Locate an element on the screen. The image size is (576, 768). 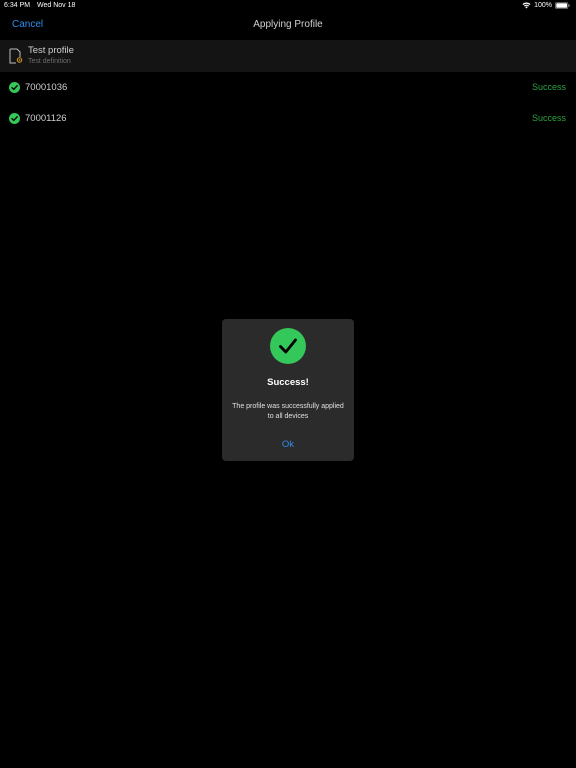
device-row: 70001036 Success is located at coordinates (288, 87).